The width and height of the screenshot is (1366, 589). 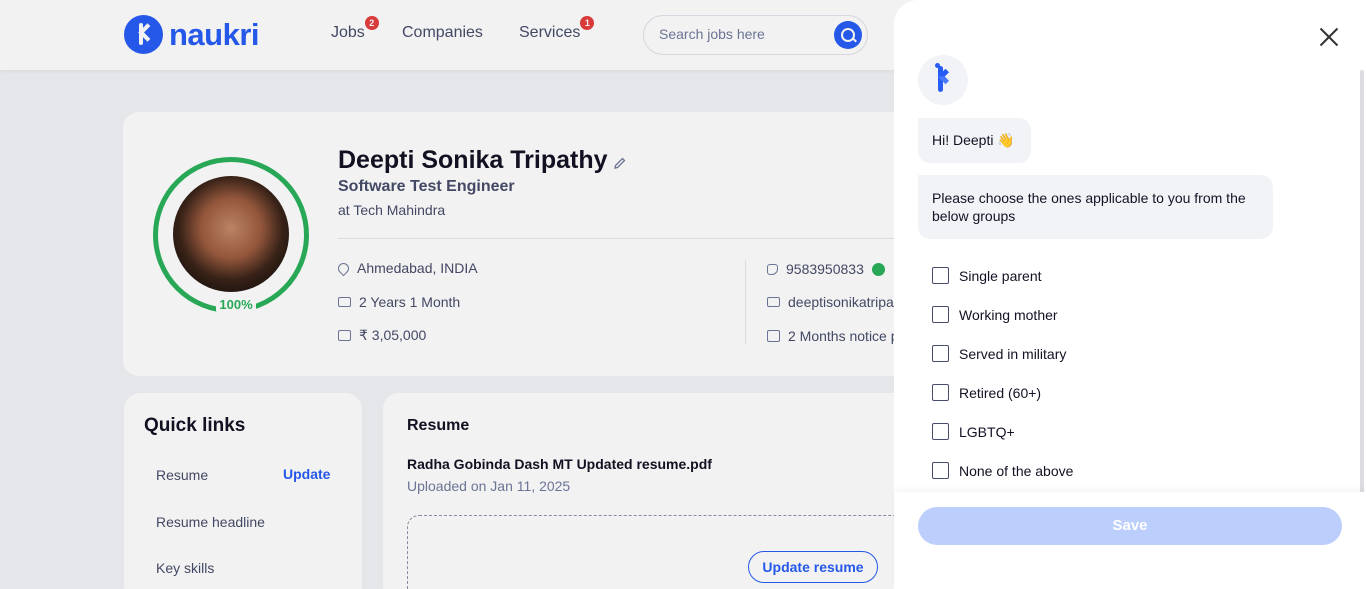 I want to click on option-served-in-military: Served in military, so click(x=999, y=353).